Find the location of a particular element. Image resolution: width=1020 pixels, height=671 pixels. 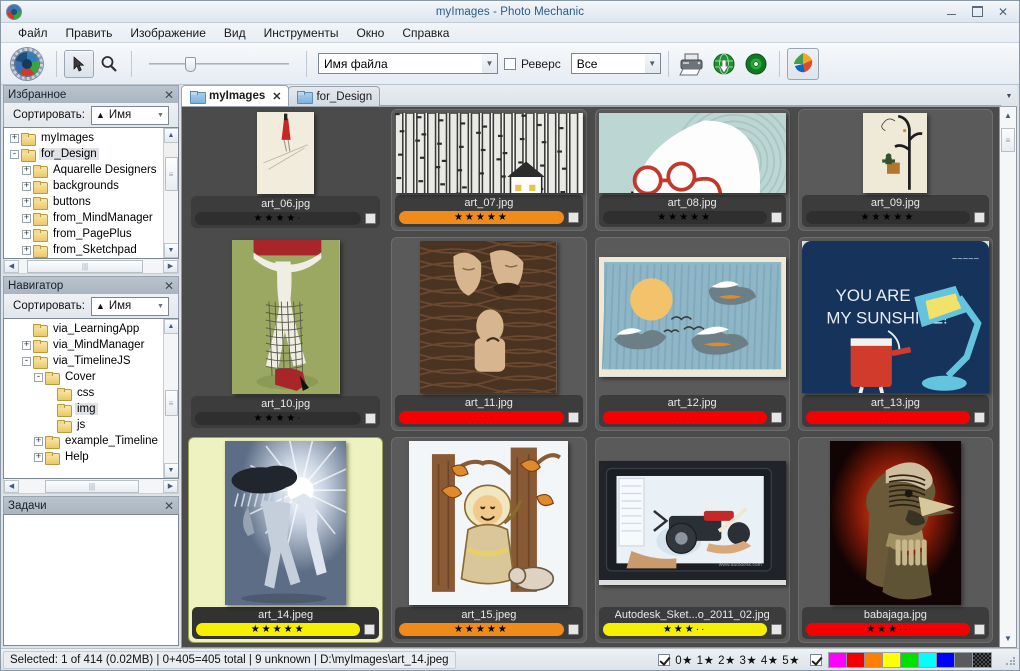

navigator-tree-item-label: via_TimelineJS is located at coordinates (92, 361).